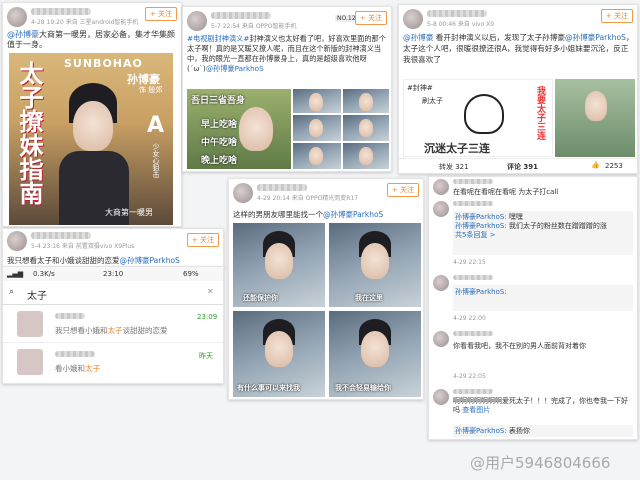 The height and width of the screenshot is (480, 640). I want to click on result-time: 23:09, so click(207, 317).